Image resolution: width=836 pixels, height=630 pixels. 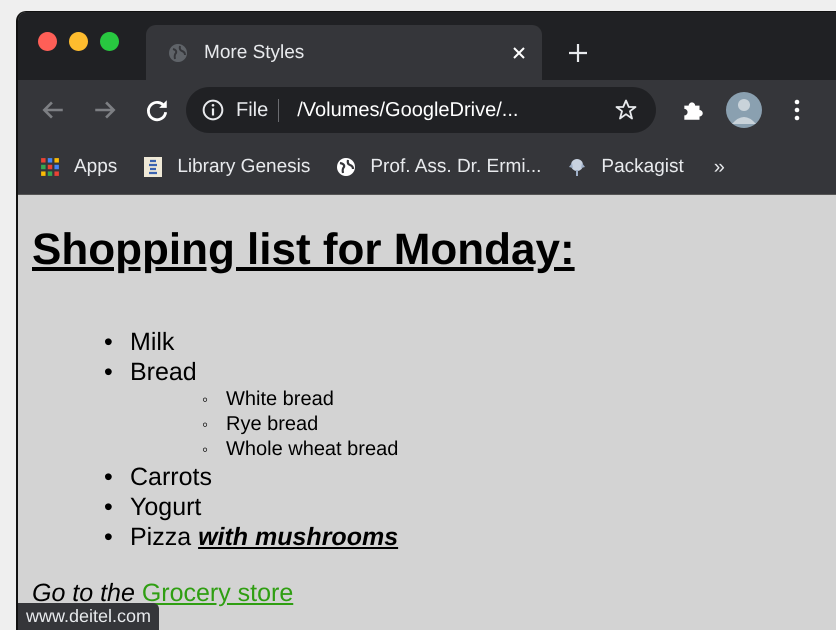 What do you see at coordinates (625, 167) in the screenshot?
I see `bookmark-item: Packagist` at bounding box center [625, 167].